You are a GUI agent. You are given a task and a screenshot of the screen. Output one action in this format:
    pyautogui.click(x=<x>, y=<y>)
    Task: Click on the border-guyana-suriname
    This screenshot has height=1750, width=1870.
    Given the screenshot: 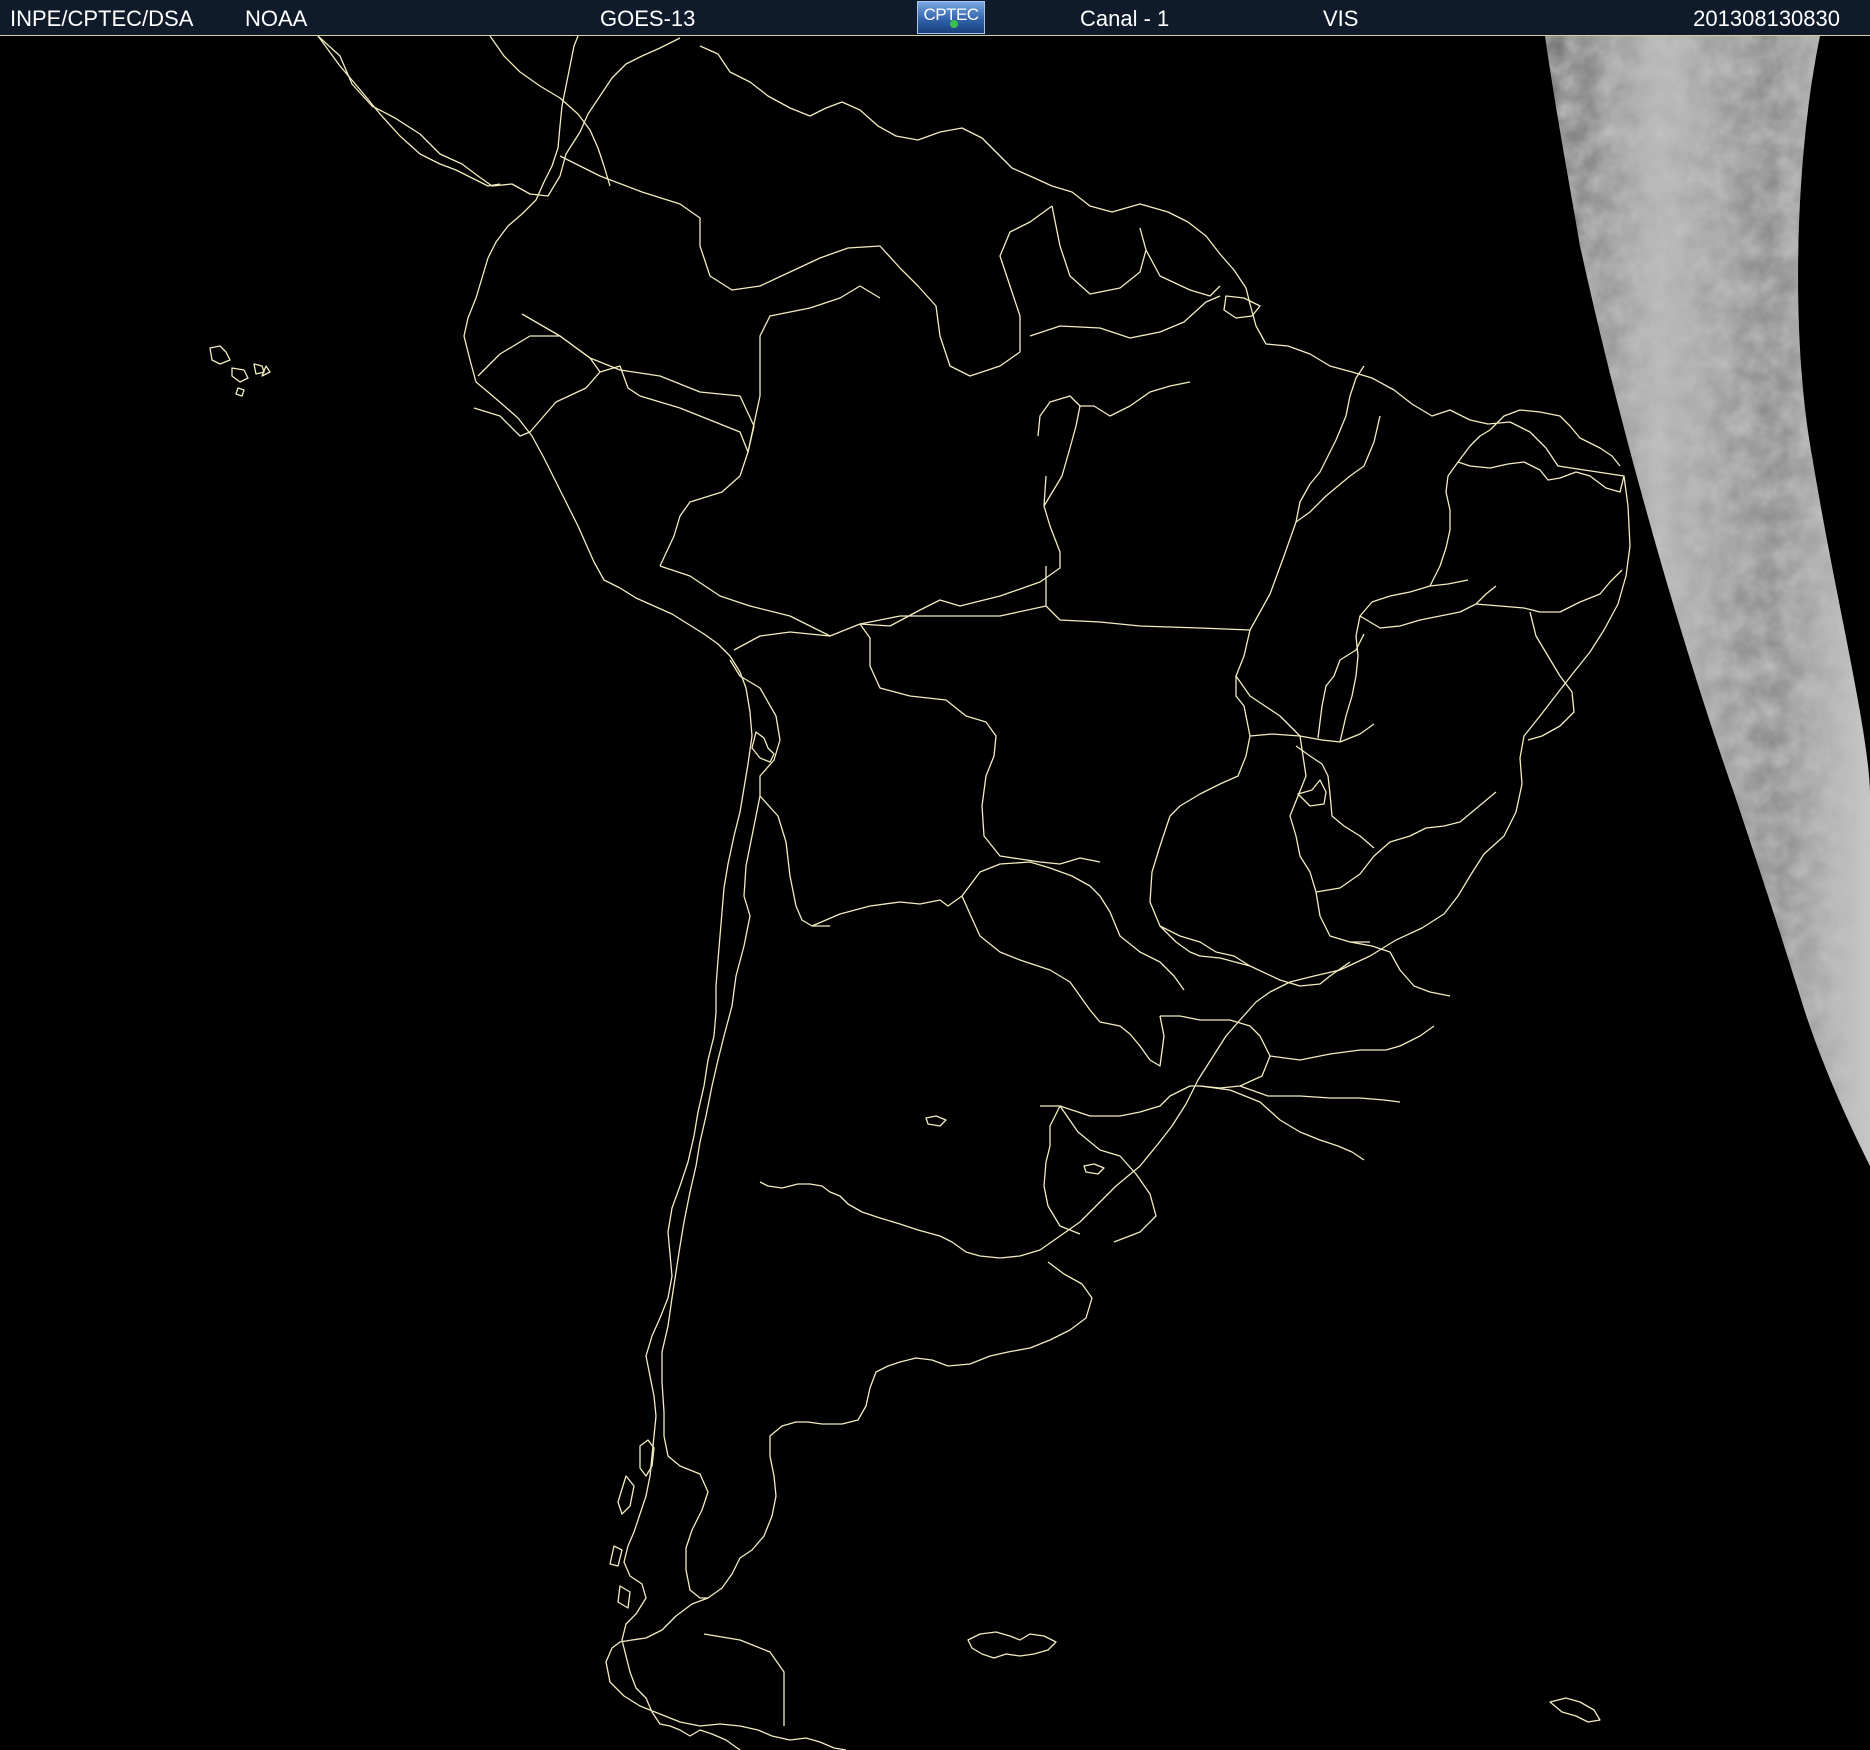 What is the action you would take?
    pyautogui.click(x=1099, y=250)
    